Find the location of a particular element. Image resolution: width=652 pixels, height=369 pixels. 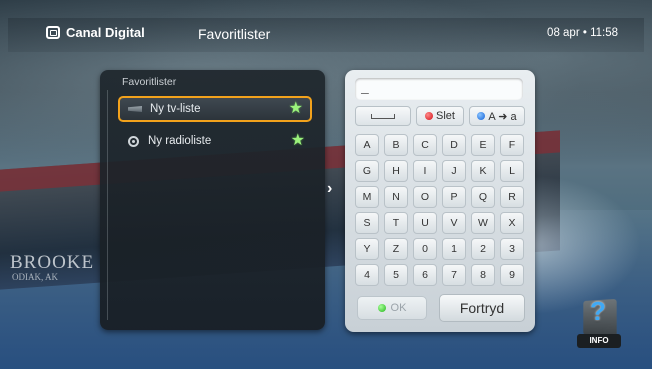

key-x: X is located at coordinates (512, 223).